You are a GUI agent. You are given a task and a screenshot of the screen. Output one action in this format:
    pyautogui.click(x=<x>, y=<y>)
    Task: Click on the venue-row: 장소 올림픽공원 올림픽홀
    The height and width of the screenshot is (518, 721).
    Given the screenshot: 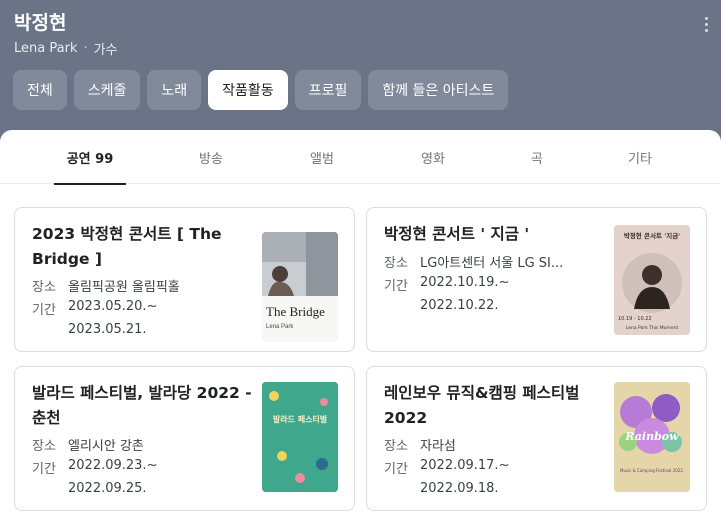 What is the action you would take?
    pyautogui.click(x=135, y=285)
    